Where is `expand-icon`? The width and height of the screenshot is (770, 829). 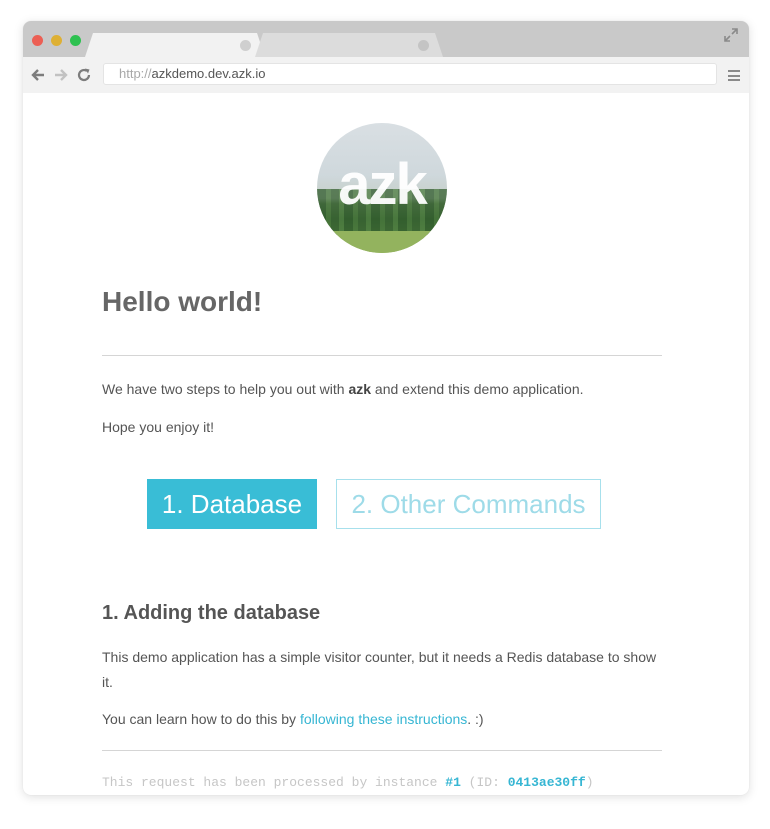 expand-icon is located at coordinates (731, 35).